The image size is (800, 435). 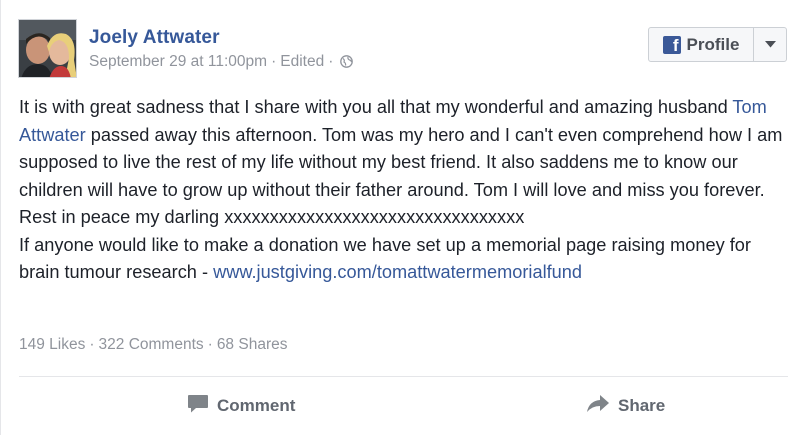 What do you see at coordinates (52, 344) in the screenshot?
I see `likes-count: 149 Likes` at bounding box center [52, 344].